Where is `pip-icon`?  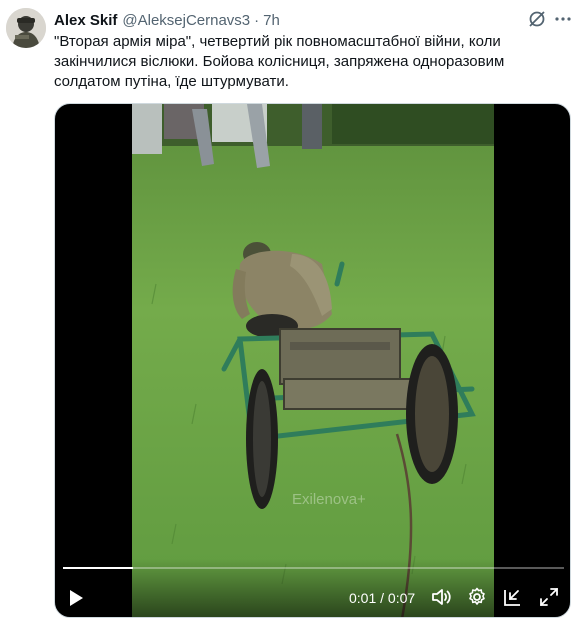 pip-icon is located at coordinates (512, 598).